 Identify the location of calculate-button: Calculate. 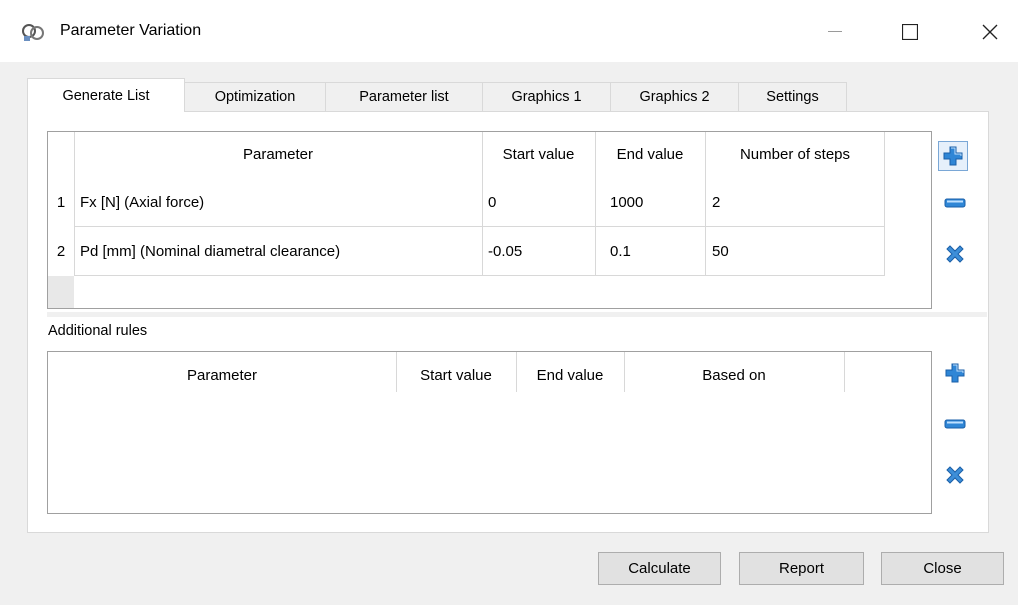
(659, 568).